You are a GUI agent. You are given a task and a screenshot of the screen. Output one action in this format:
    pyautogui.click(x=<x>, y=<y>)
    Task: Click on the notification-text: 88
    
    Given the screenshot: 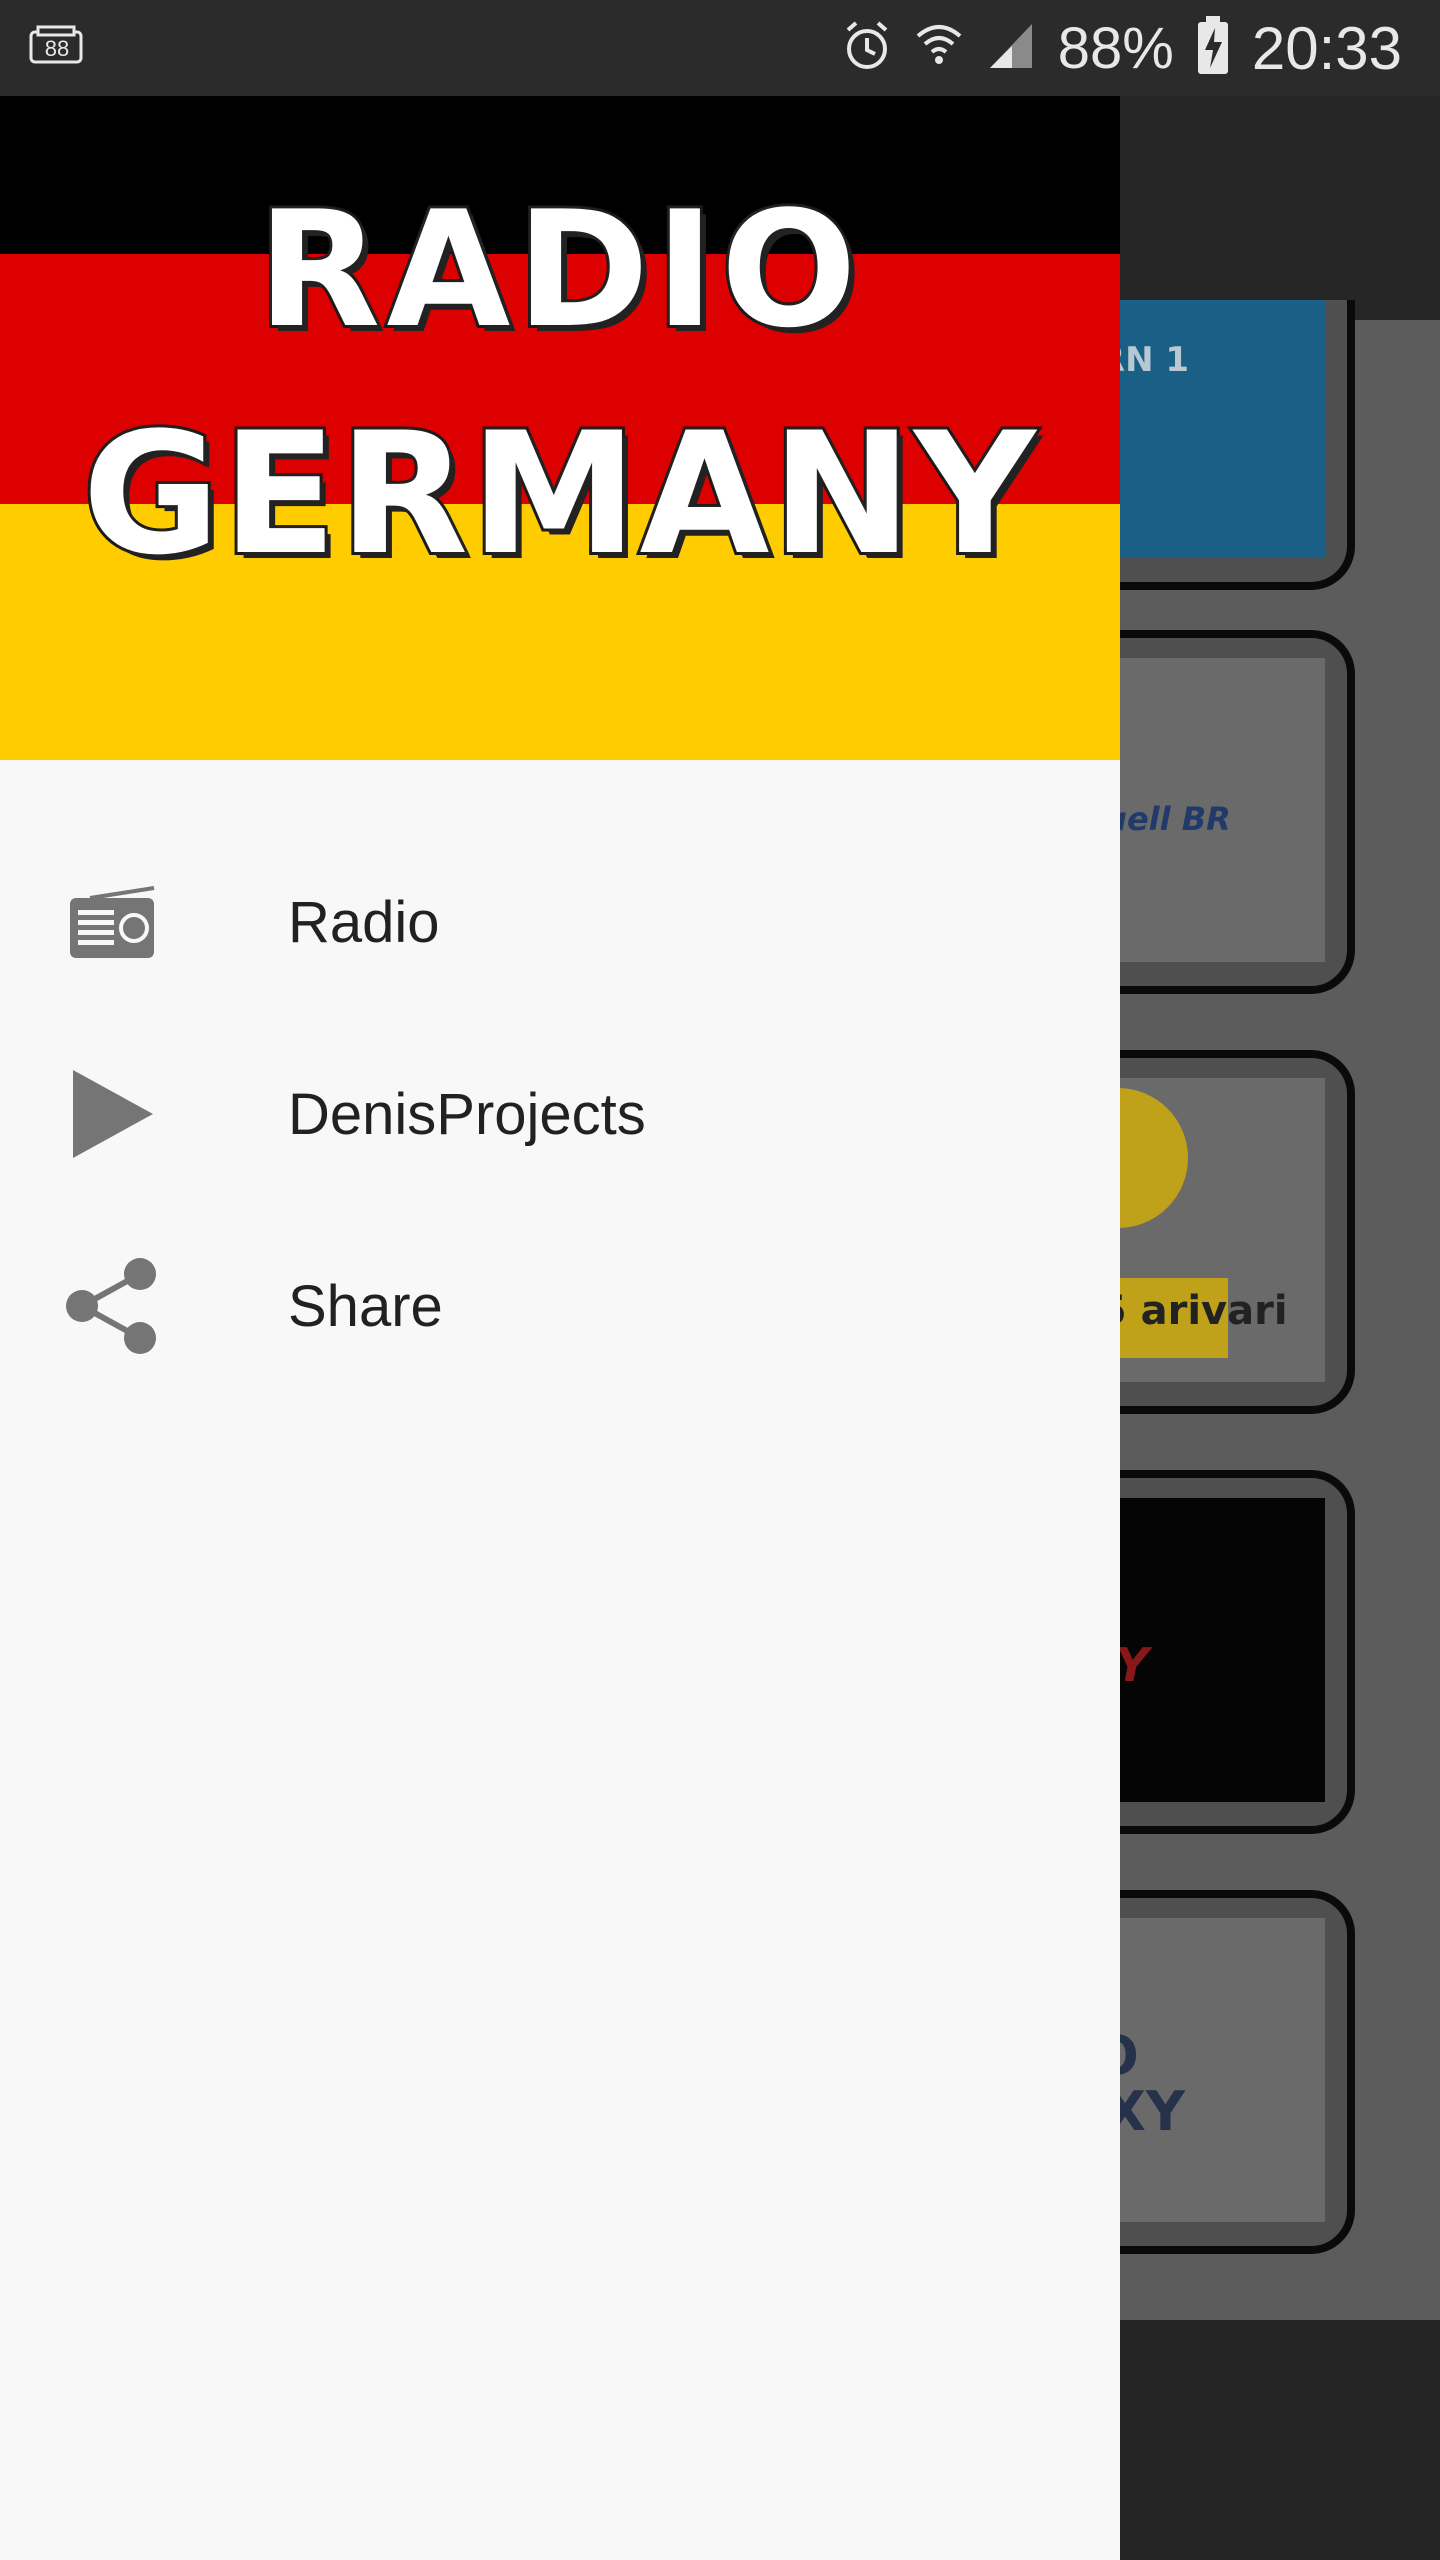 What is the action you would take?
    pyautogui.click(x=57, y=48)
    